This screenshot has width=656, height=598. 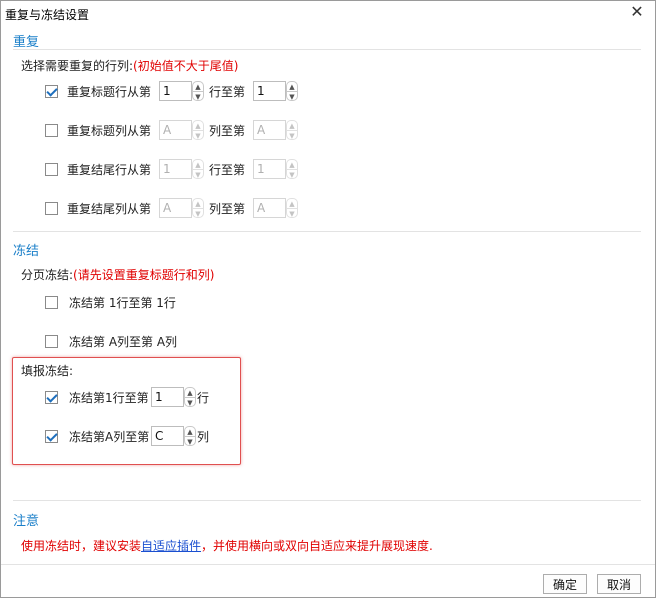 I want to click on footer-divider, so click(x=328, y=564).